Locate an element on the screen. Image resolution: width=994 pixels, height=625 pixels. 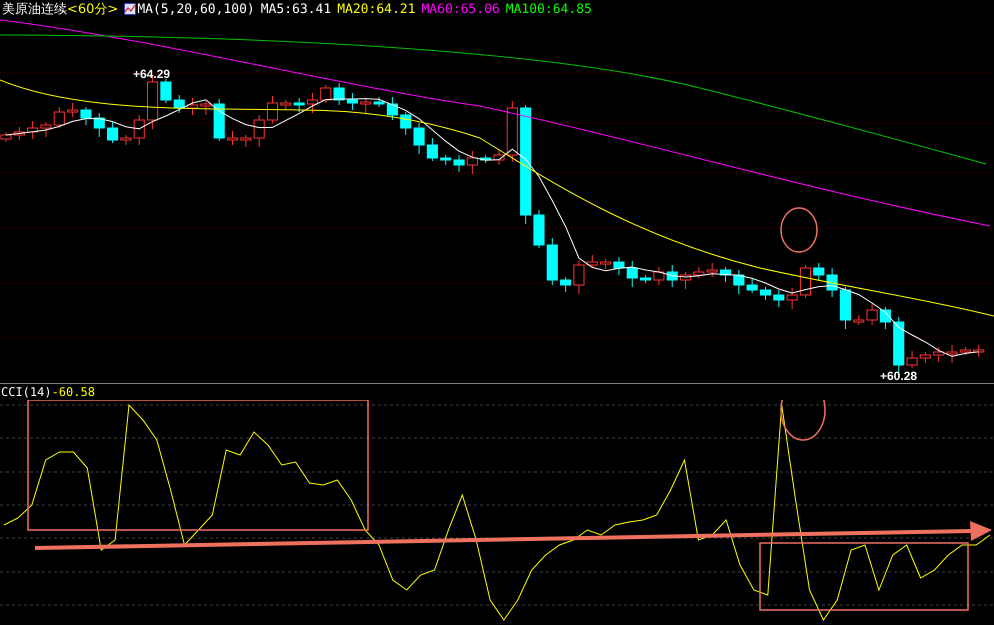
indicator-name: CCI(14) is located at coordinates (26, 392).